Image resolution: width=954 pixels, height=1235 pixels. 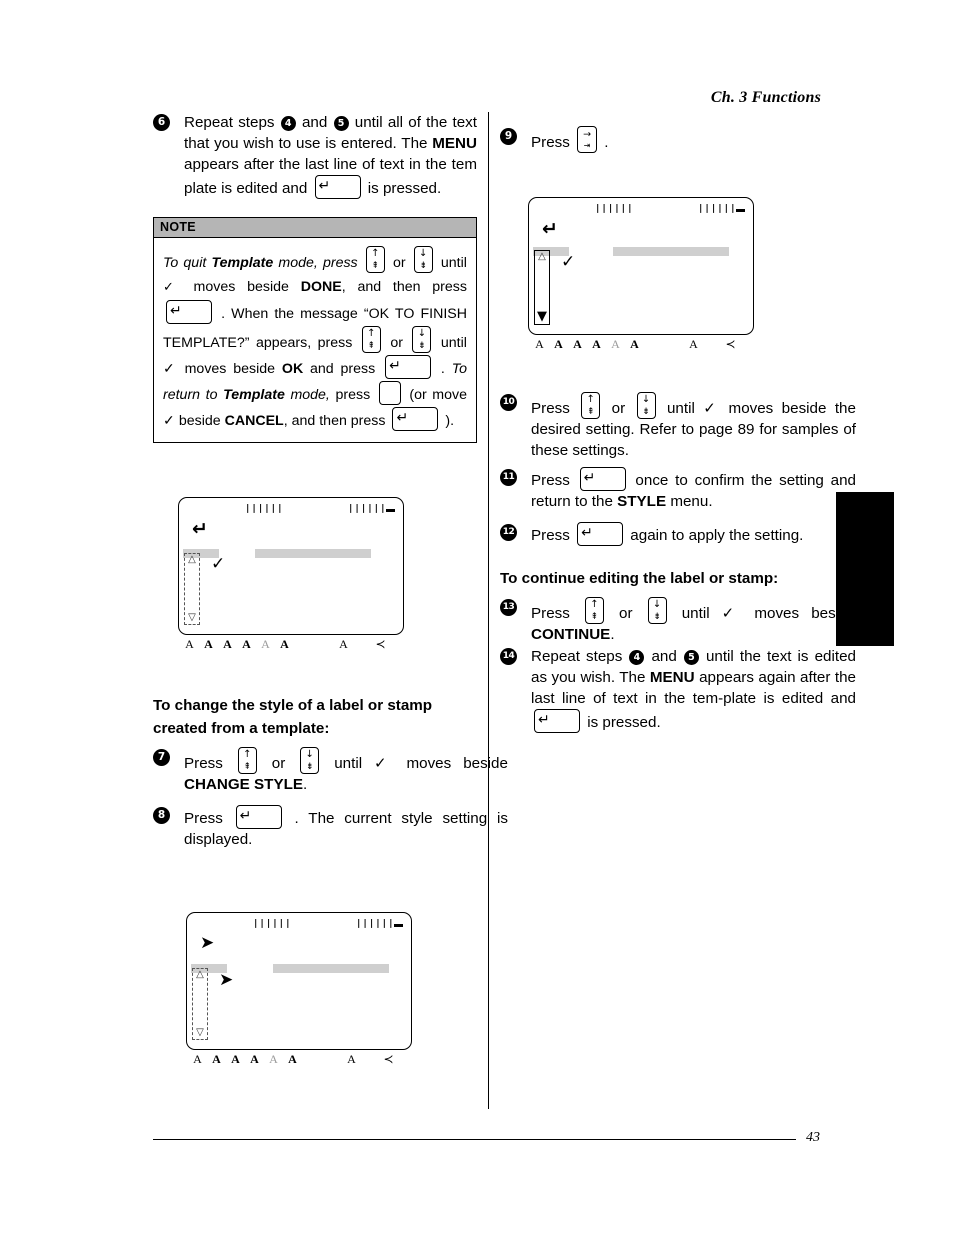 I want to click on lcd-return-symbol: ↵, so click(x=550, y=229).